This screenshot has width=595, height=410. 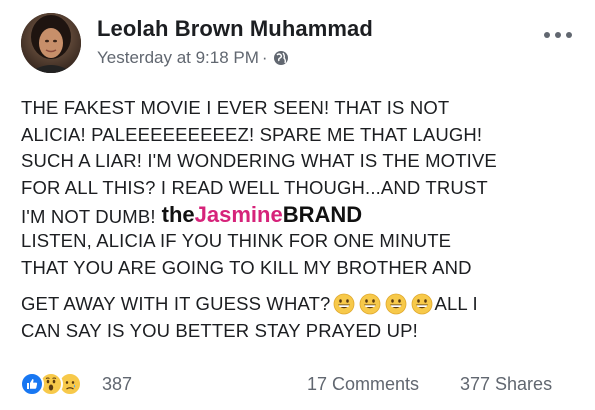 What do you see at coordinates (178, 57) in the screenshot?
I see `post-timestamp: Yesterday at 9:18 PM` at bounding box center [178, 57].